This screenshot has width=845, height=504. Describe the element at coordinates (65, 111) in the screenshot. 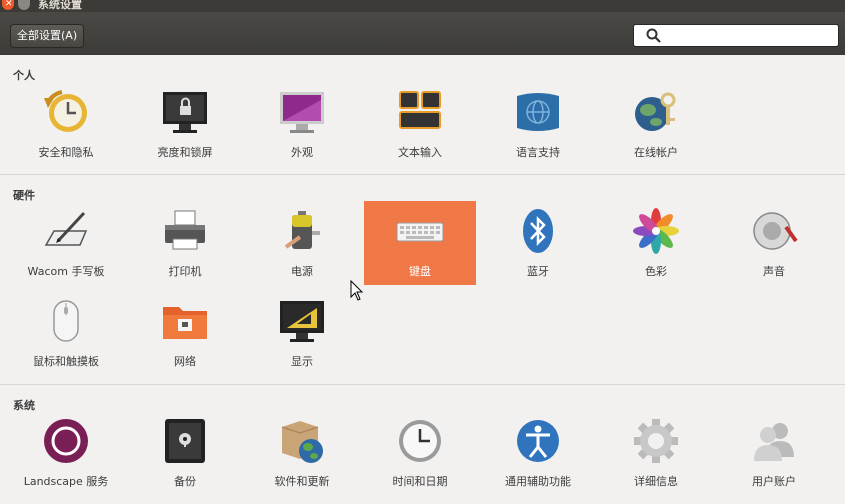

I see `security-privacy-icon` at that location.